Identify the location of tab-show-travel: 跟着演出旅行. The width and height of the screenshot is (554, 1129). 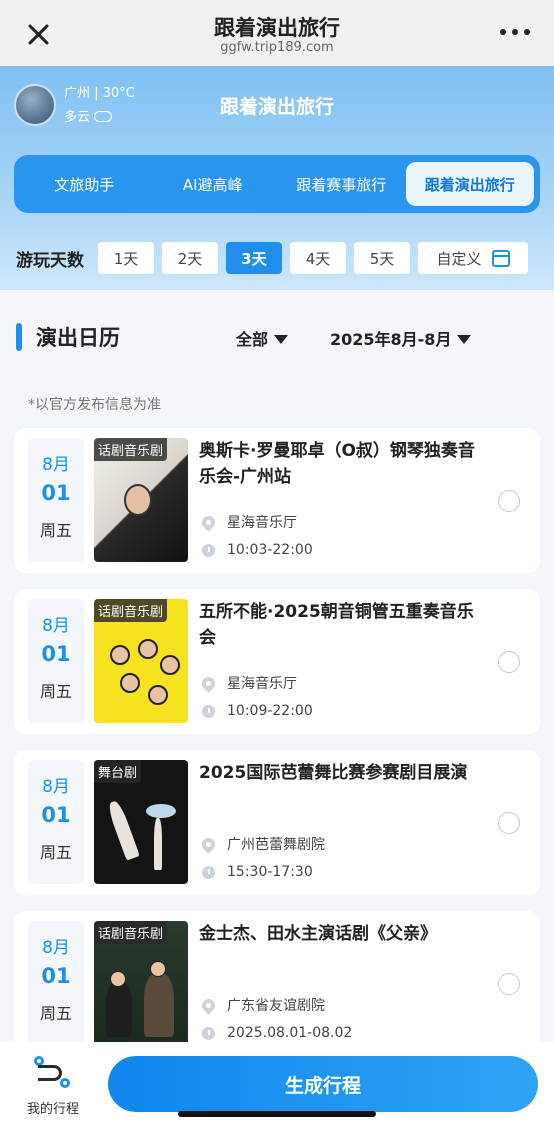
(469, 184).